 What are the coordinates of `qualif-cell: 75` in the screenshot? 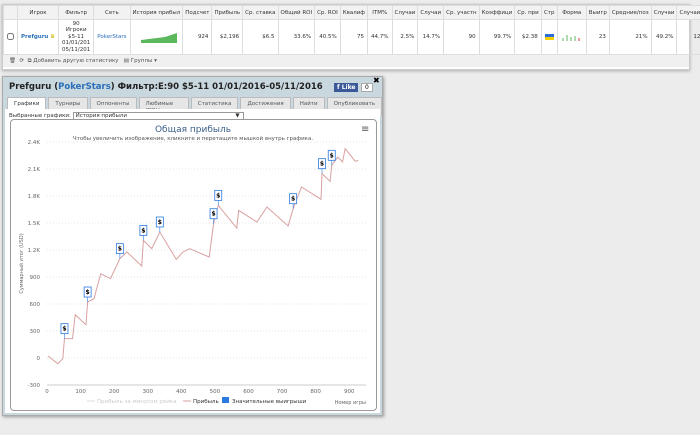 It's located at (354, 37).